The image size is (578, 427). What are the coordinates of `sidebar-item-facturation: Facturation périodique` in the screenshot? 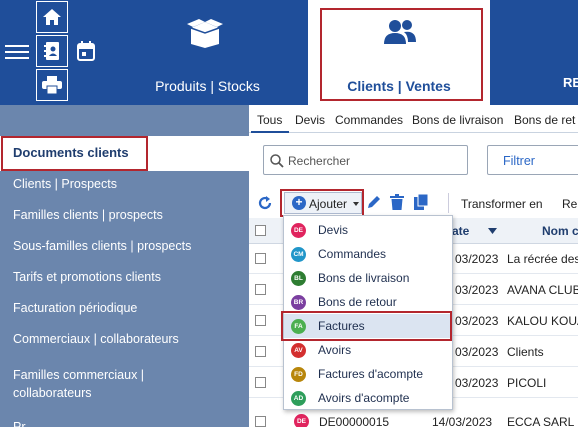 It's located at (75, 308).